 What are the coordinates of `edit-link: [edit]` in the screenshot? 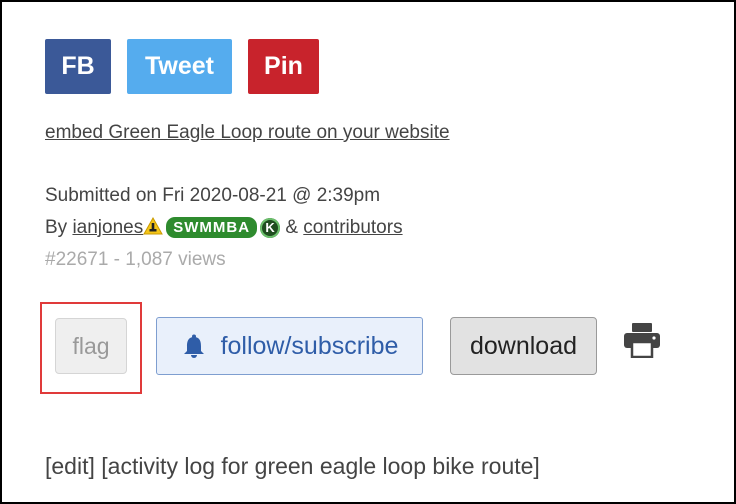 It's located at (70, 466).